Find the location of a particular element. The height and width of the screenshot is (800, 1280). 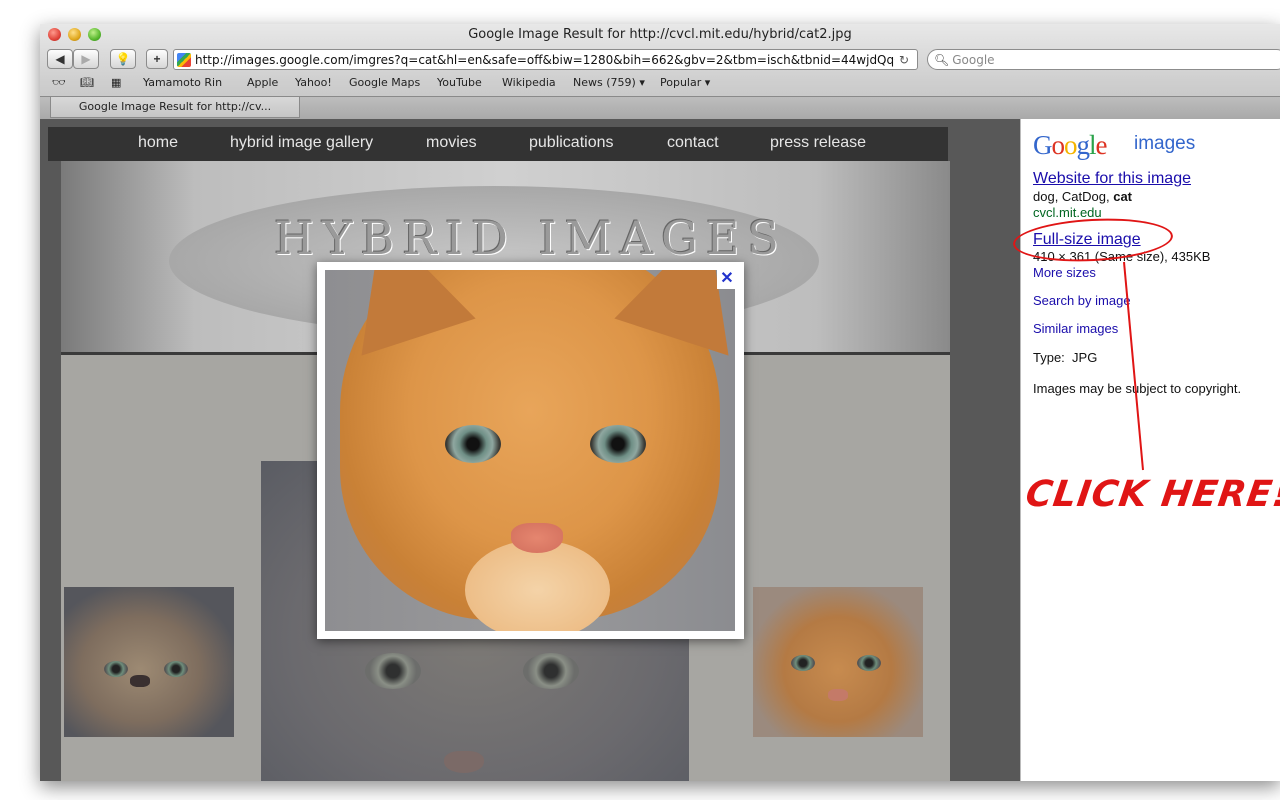

annotation-arrow-line is located at coordinates (1133, 366).